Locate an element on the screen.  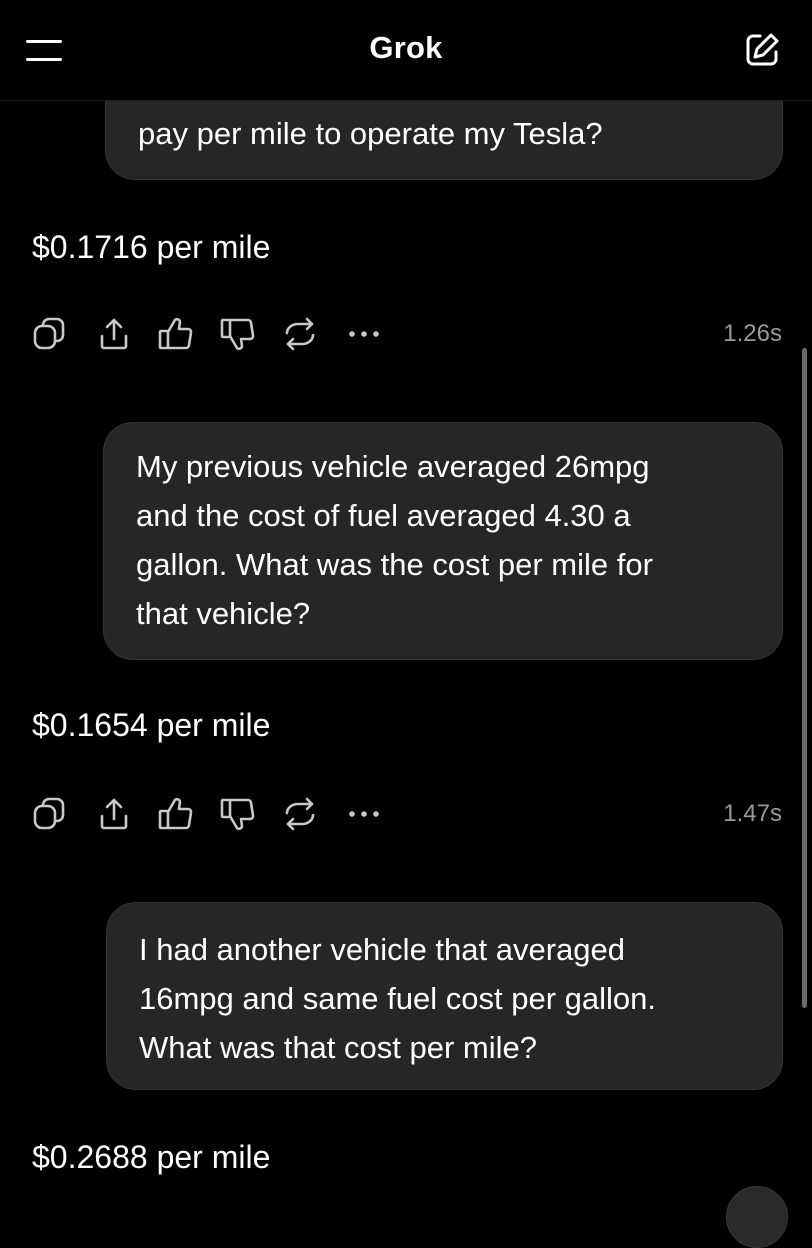
message-action-bar: 1.47s is located at coordinates (406, 814).